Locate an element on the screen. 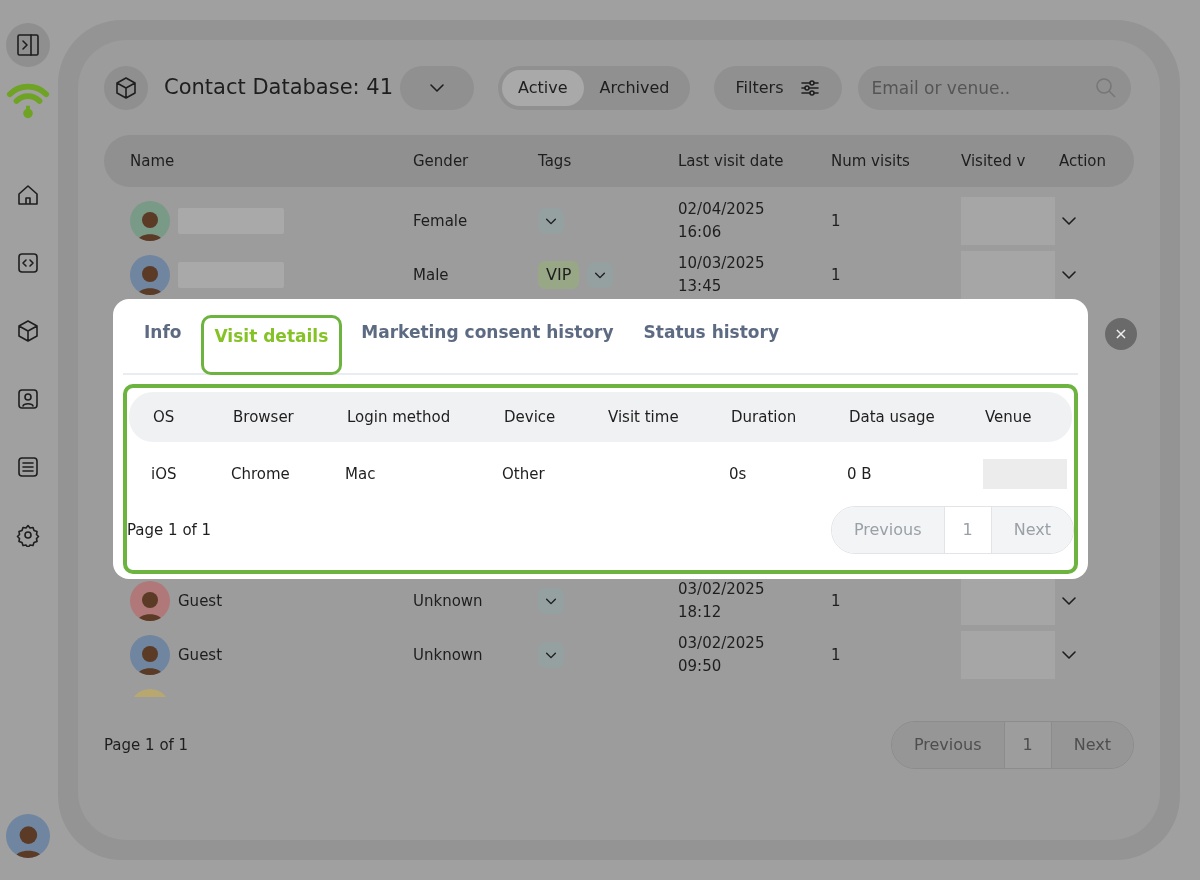 This screenshot has height=880, width=1200. dialog-tab: Marketing consent history is located at coordinates (487, 344).